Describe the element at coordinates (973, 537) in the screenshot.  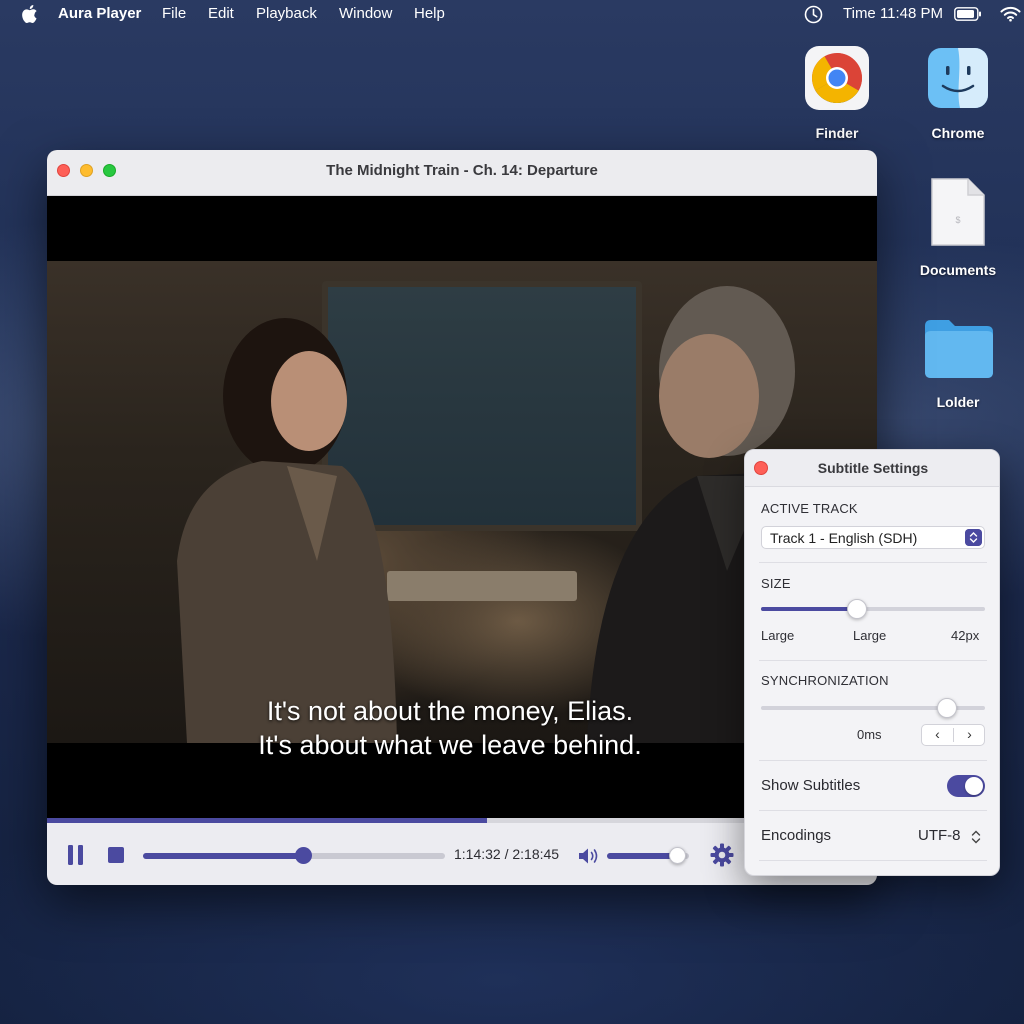
I see `select-stepper-icon` at that location.